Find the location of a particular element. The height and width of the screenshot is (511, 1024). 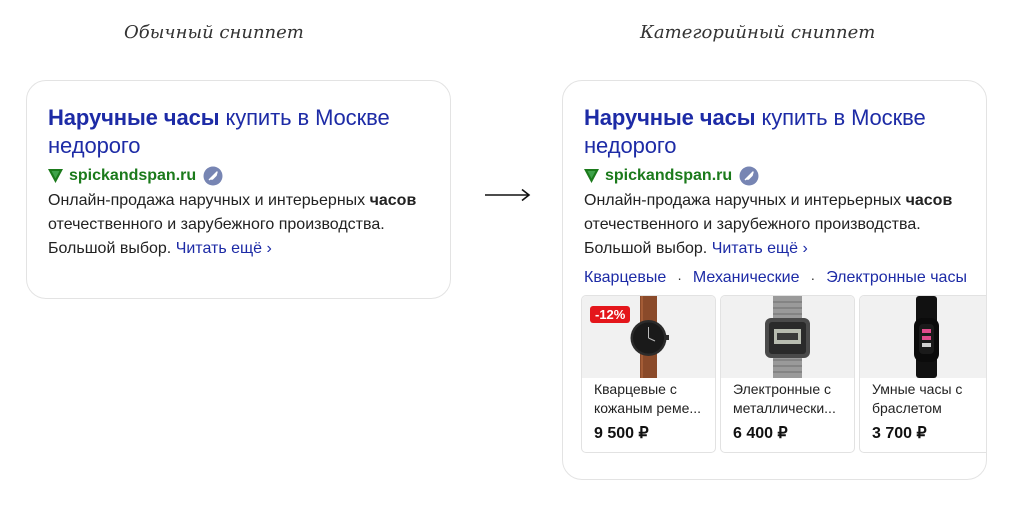

category-link-electronic: Электронные часы is located at coordinates (896, 278).